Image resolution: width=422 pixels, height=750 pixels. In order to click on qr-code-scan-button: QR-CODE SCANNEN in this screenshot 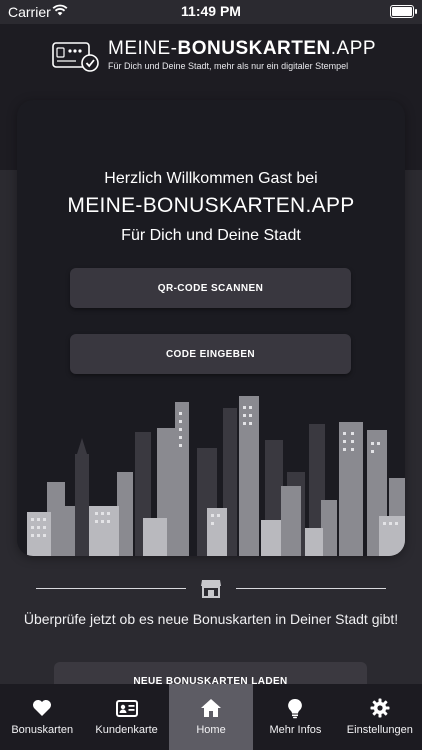, I will do `click(210, 288)`.